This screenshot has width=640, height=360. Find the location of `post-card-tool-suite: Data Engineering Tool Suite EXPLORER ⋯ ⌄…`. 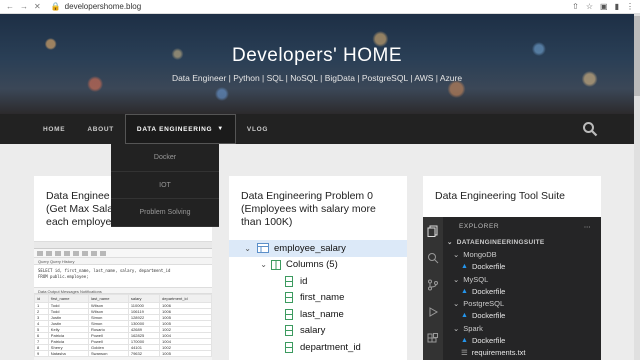

post-card-tool-suite: Data Engineering Tool Suite EXPLORER ⋯ ⌄… is located at coordinates (512, 268).